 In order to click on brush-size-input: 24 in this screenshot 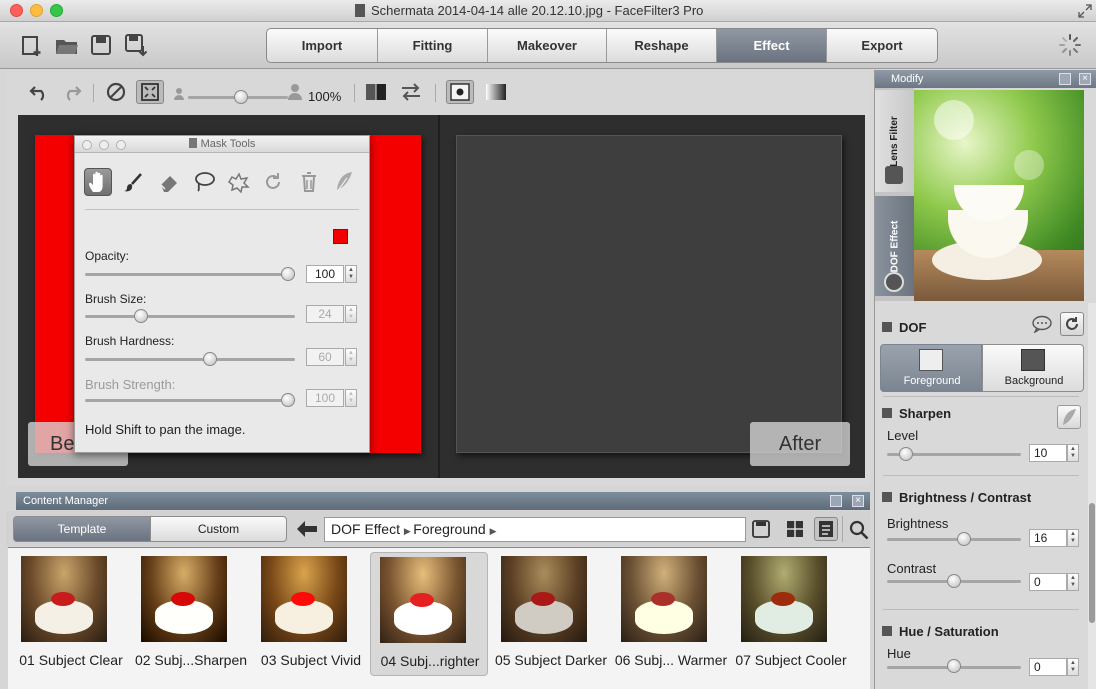, I will do `click(325, 314)`.